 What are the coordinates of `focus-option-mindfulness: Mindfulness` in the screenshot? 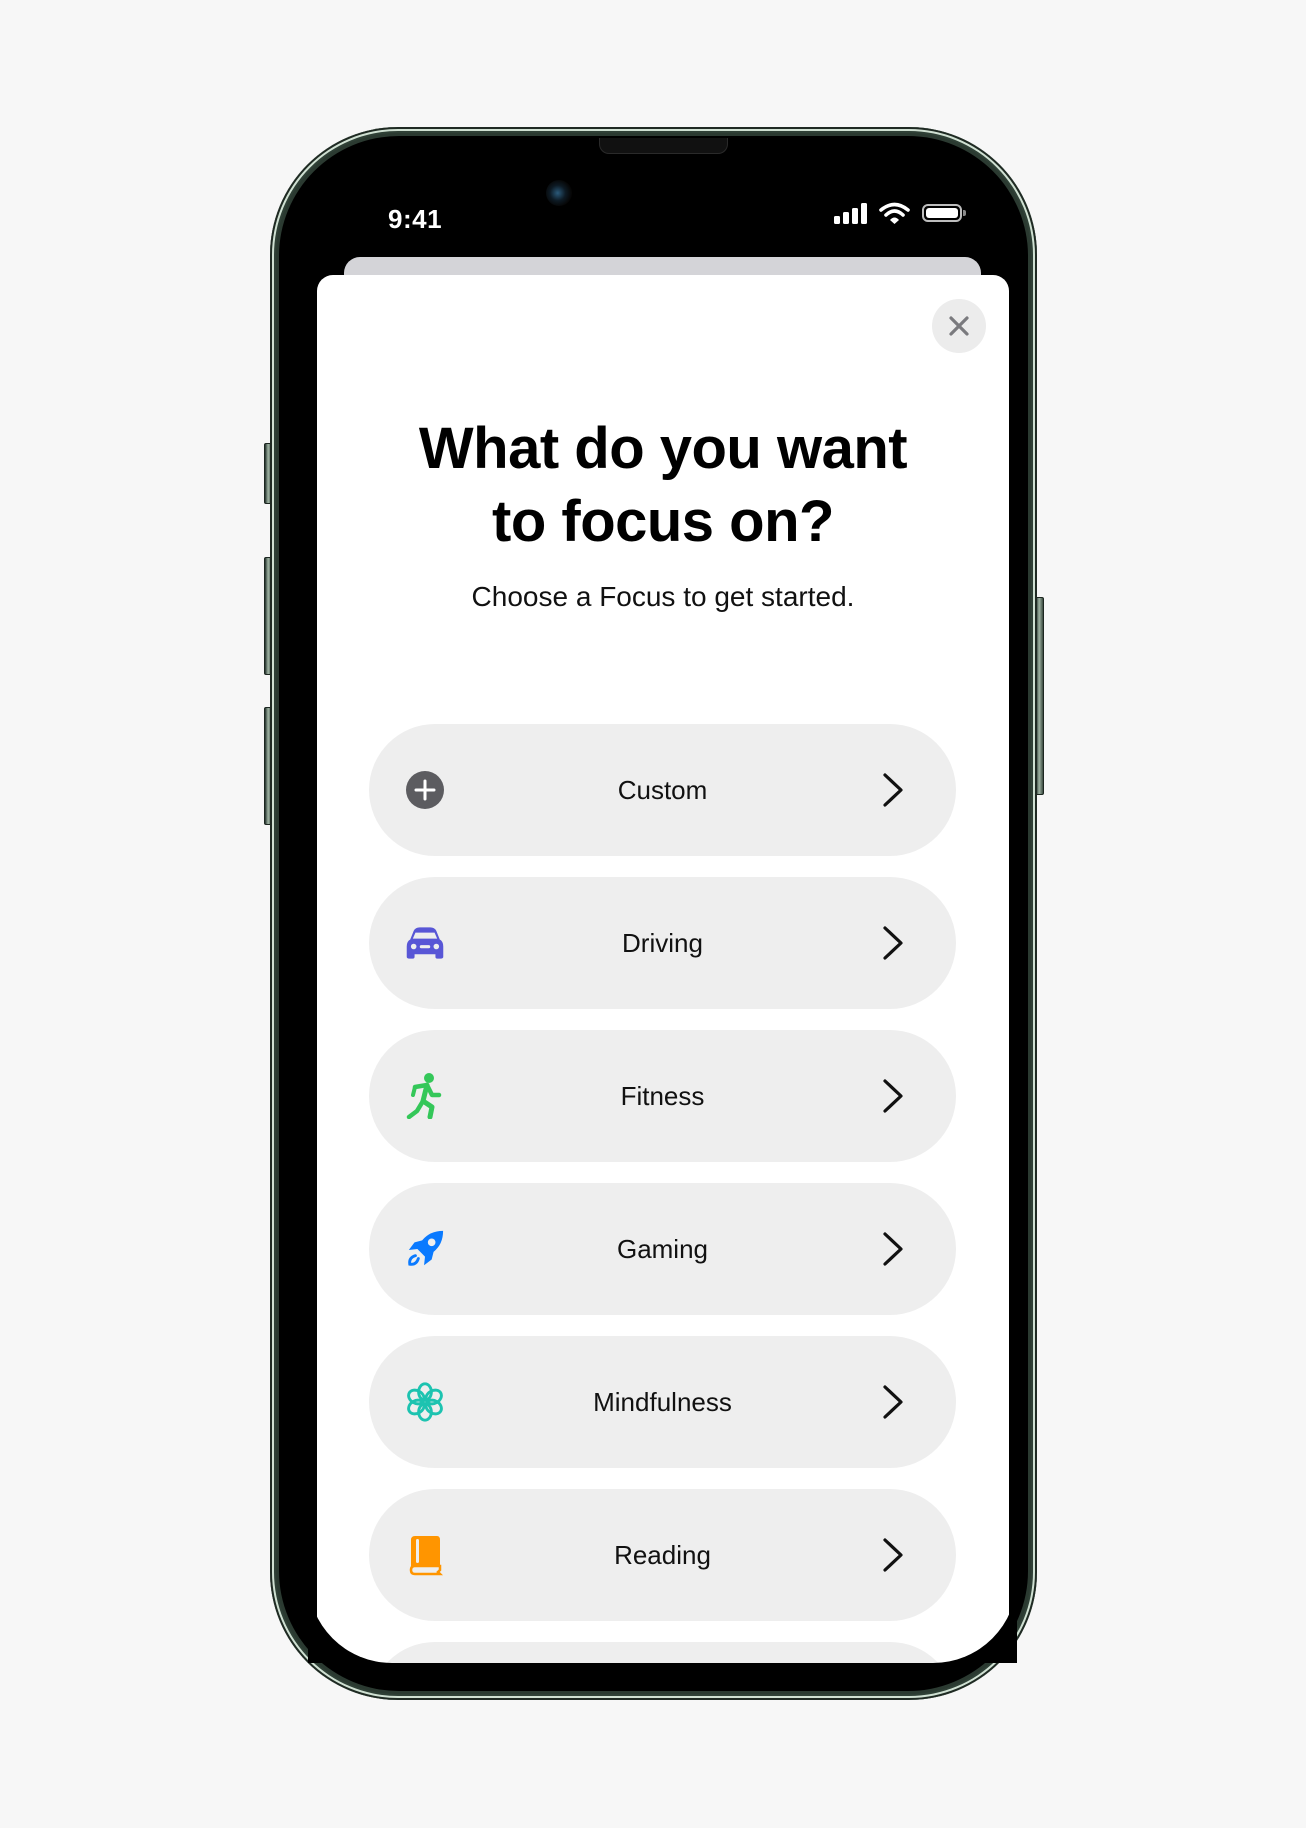 It's located at (662, 1402).